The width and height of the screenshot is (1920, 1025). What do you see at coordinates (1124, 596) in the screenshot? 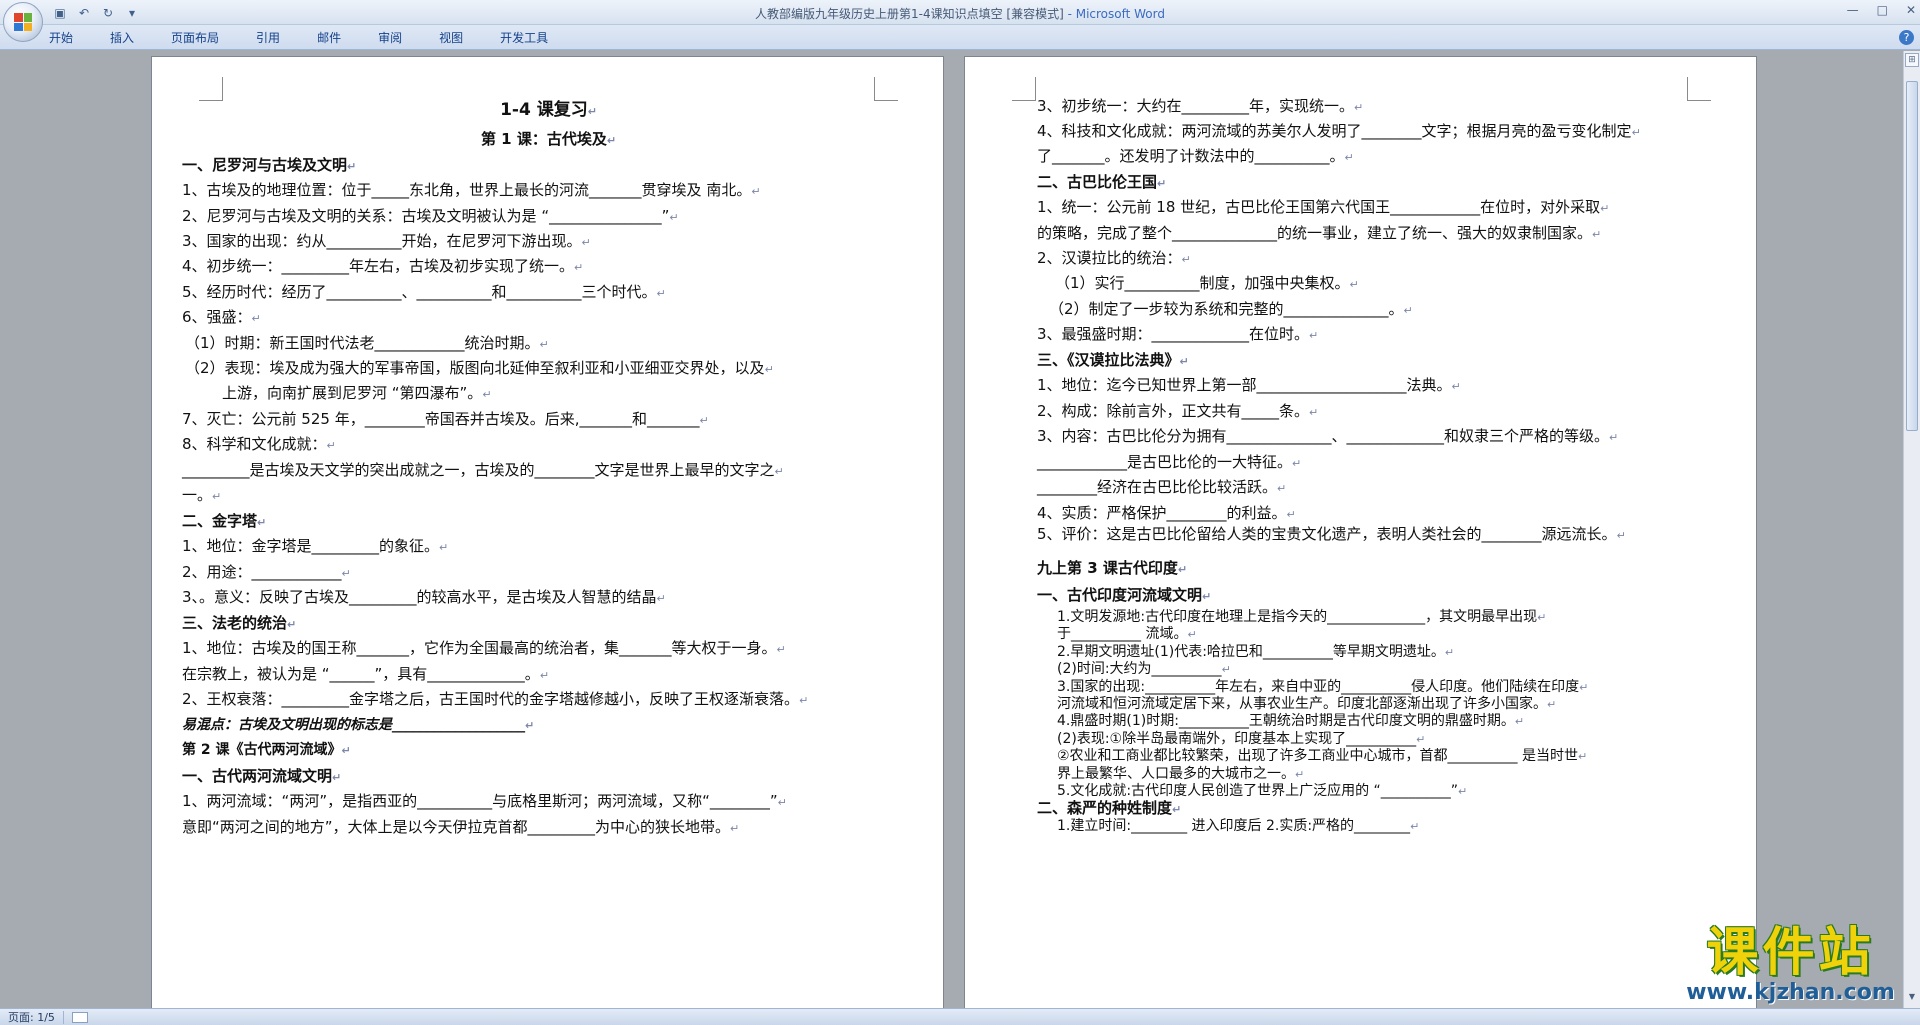
I see `doc-line: 一、古代印度河流域文明↵` at bounding box center [1124, 596].